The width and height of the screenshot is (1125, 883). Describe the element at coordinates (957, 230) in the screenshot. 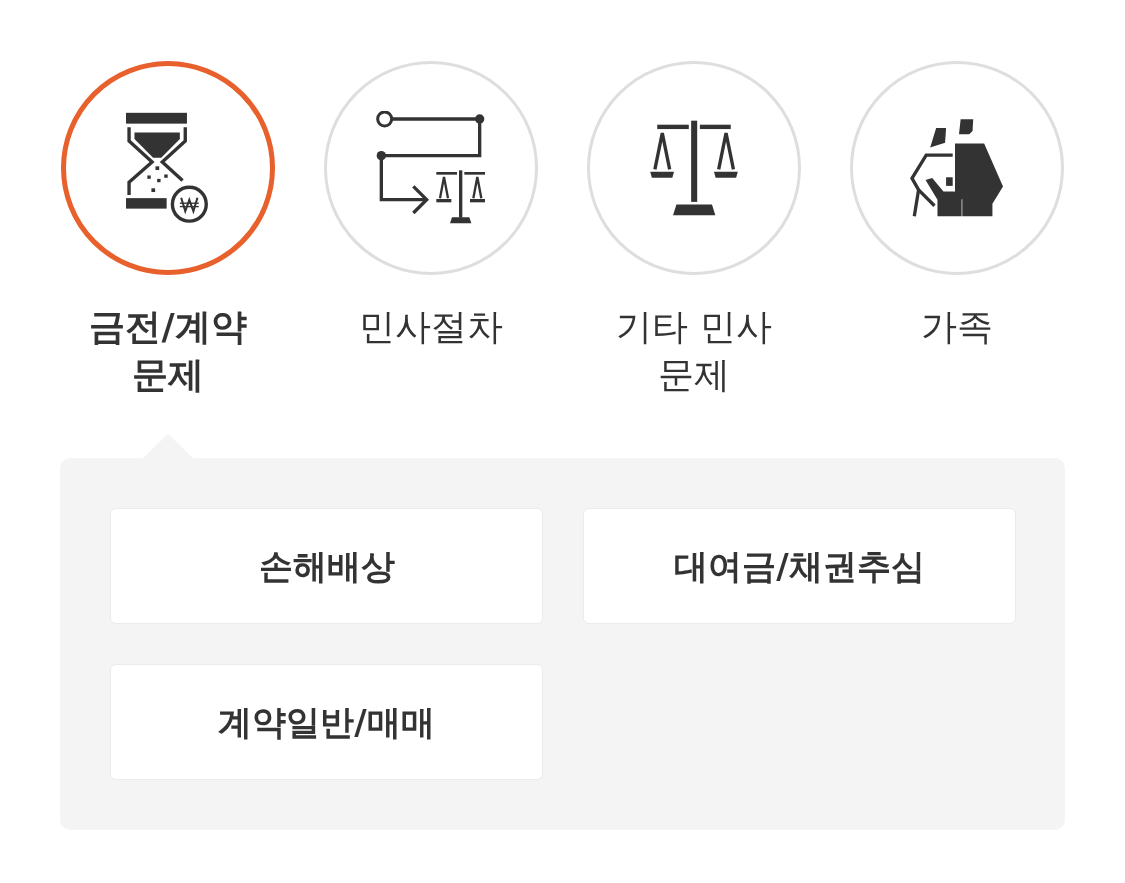

I see `category-tab: 가족` at that location.